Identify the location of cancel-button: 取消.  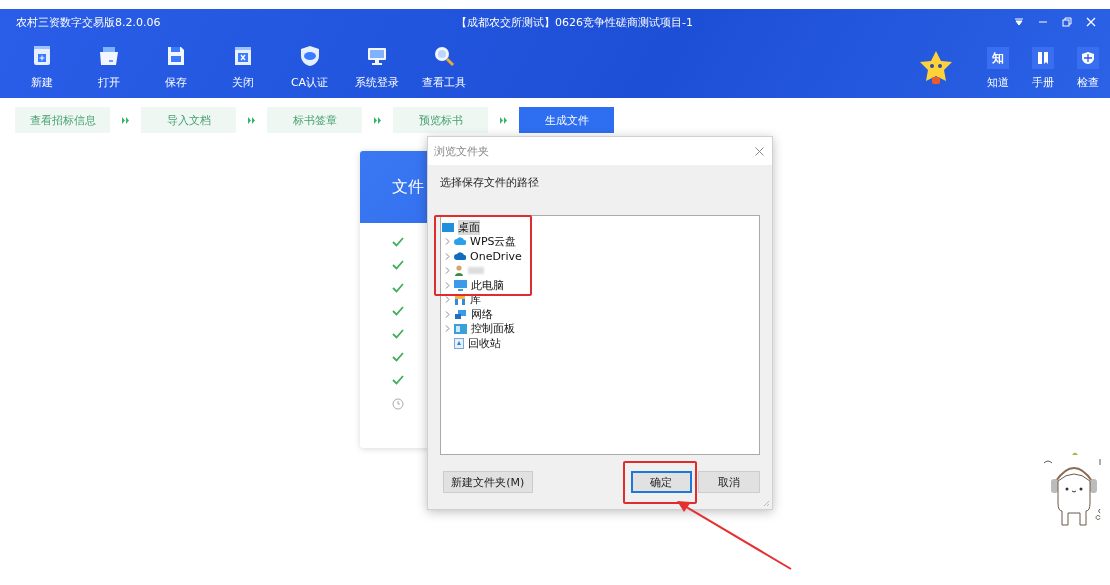
(729, 482).